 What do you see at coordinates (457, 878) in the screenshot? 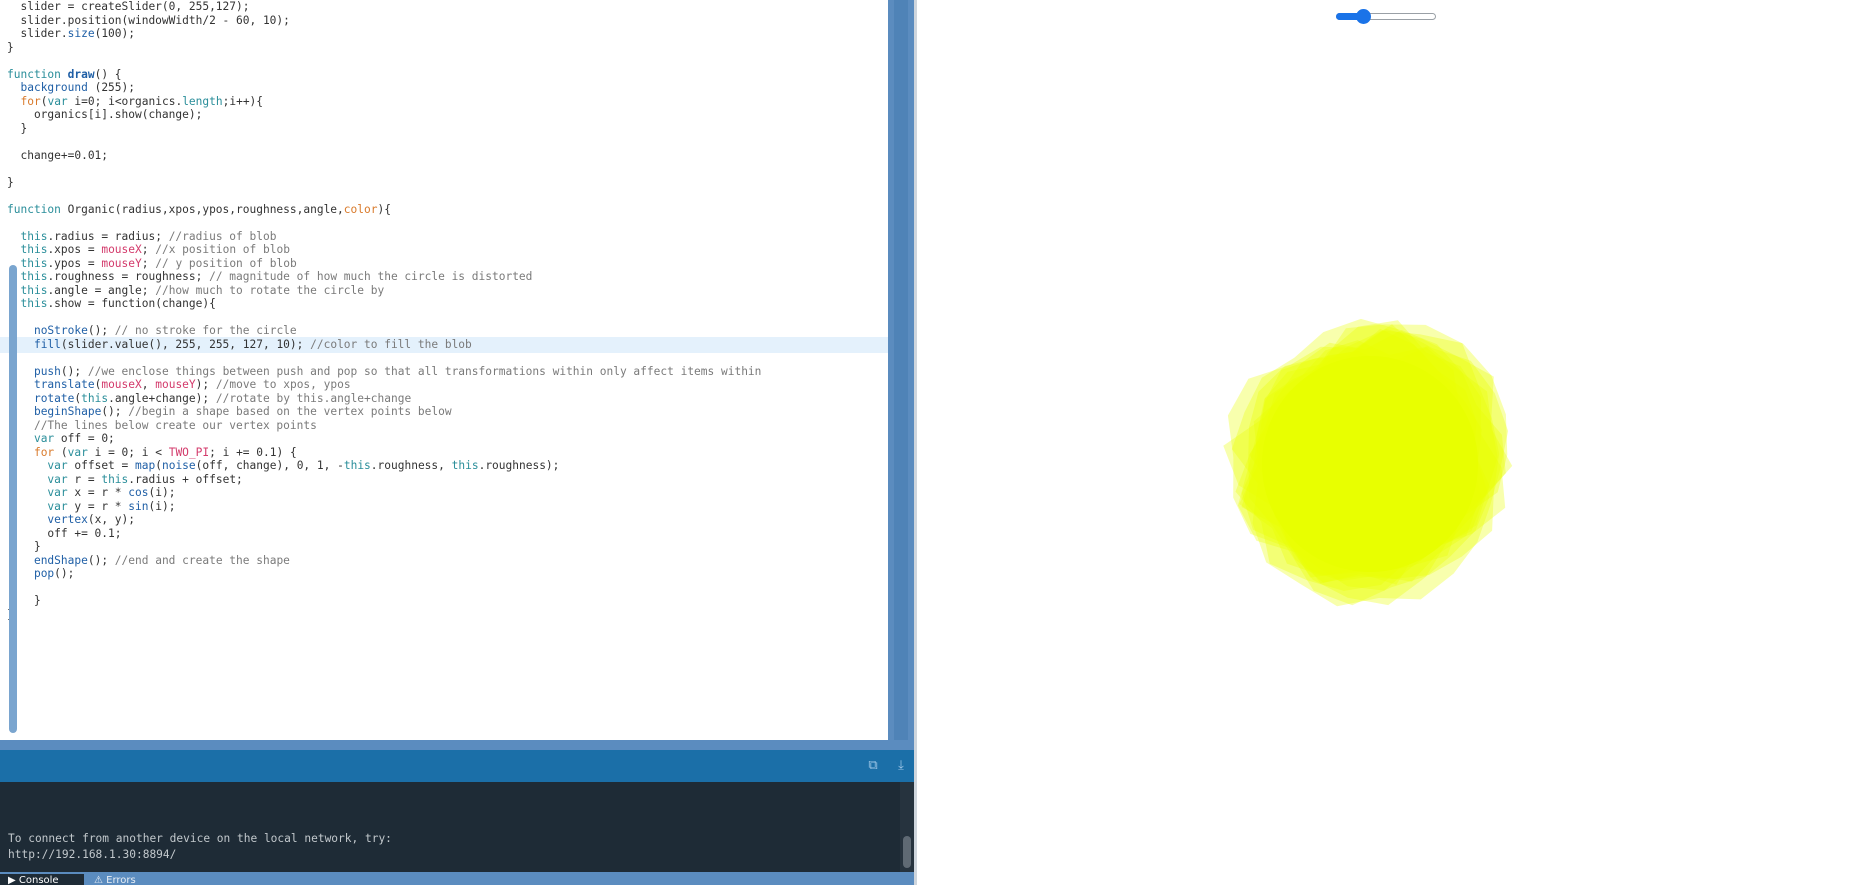
I see `console-tab-bar: ▶ Console ⚠ Errors` at bounding box center [457, 878].